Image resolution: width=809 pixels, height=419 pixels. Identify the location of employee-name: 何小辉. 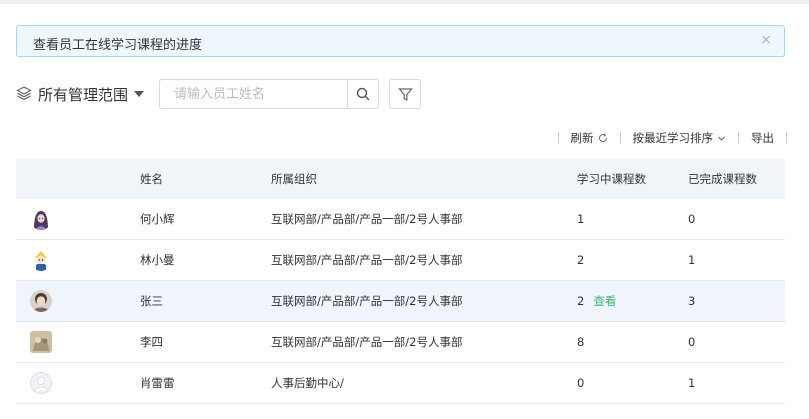
(157, 219).